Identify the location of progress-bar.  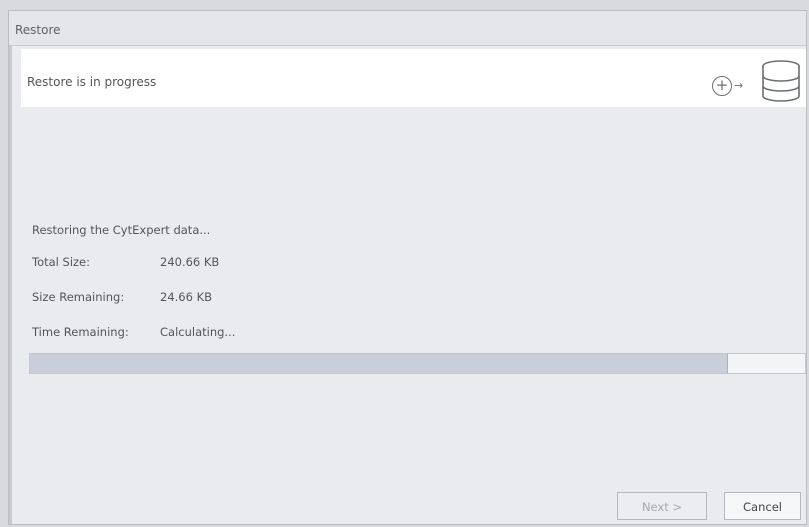
(417, 363).